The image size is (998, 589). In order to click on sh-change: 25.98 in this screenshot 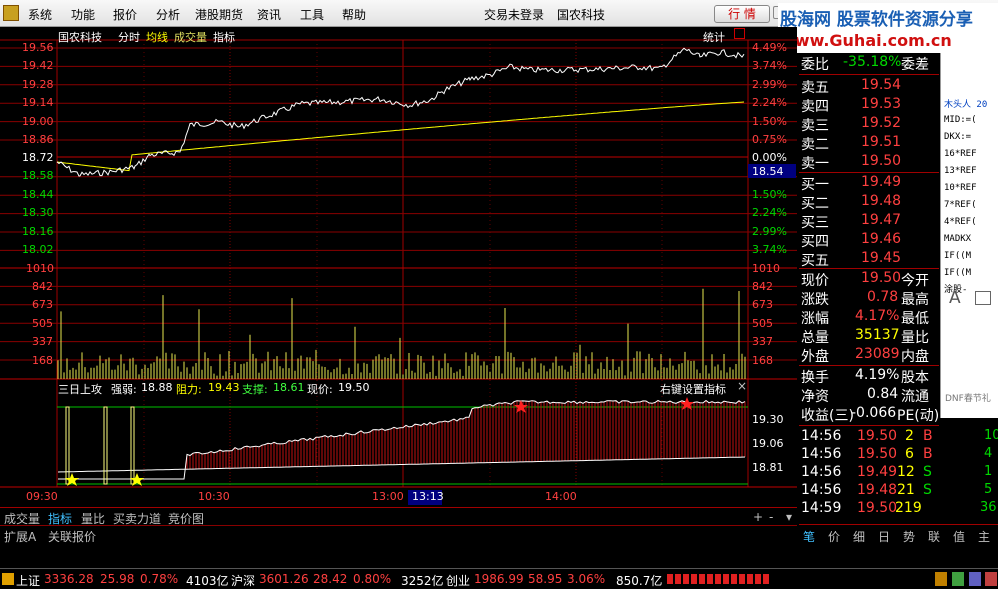, I will do `click(117, 579)`.